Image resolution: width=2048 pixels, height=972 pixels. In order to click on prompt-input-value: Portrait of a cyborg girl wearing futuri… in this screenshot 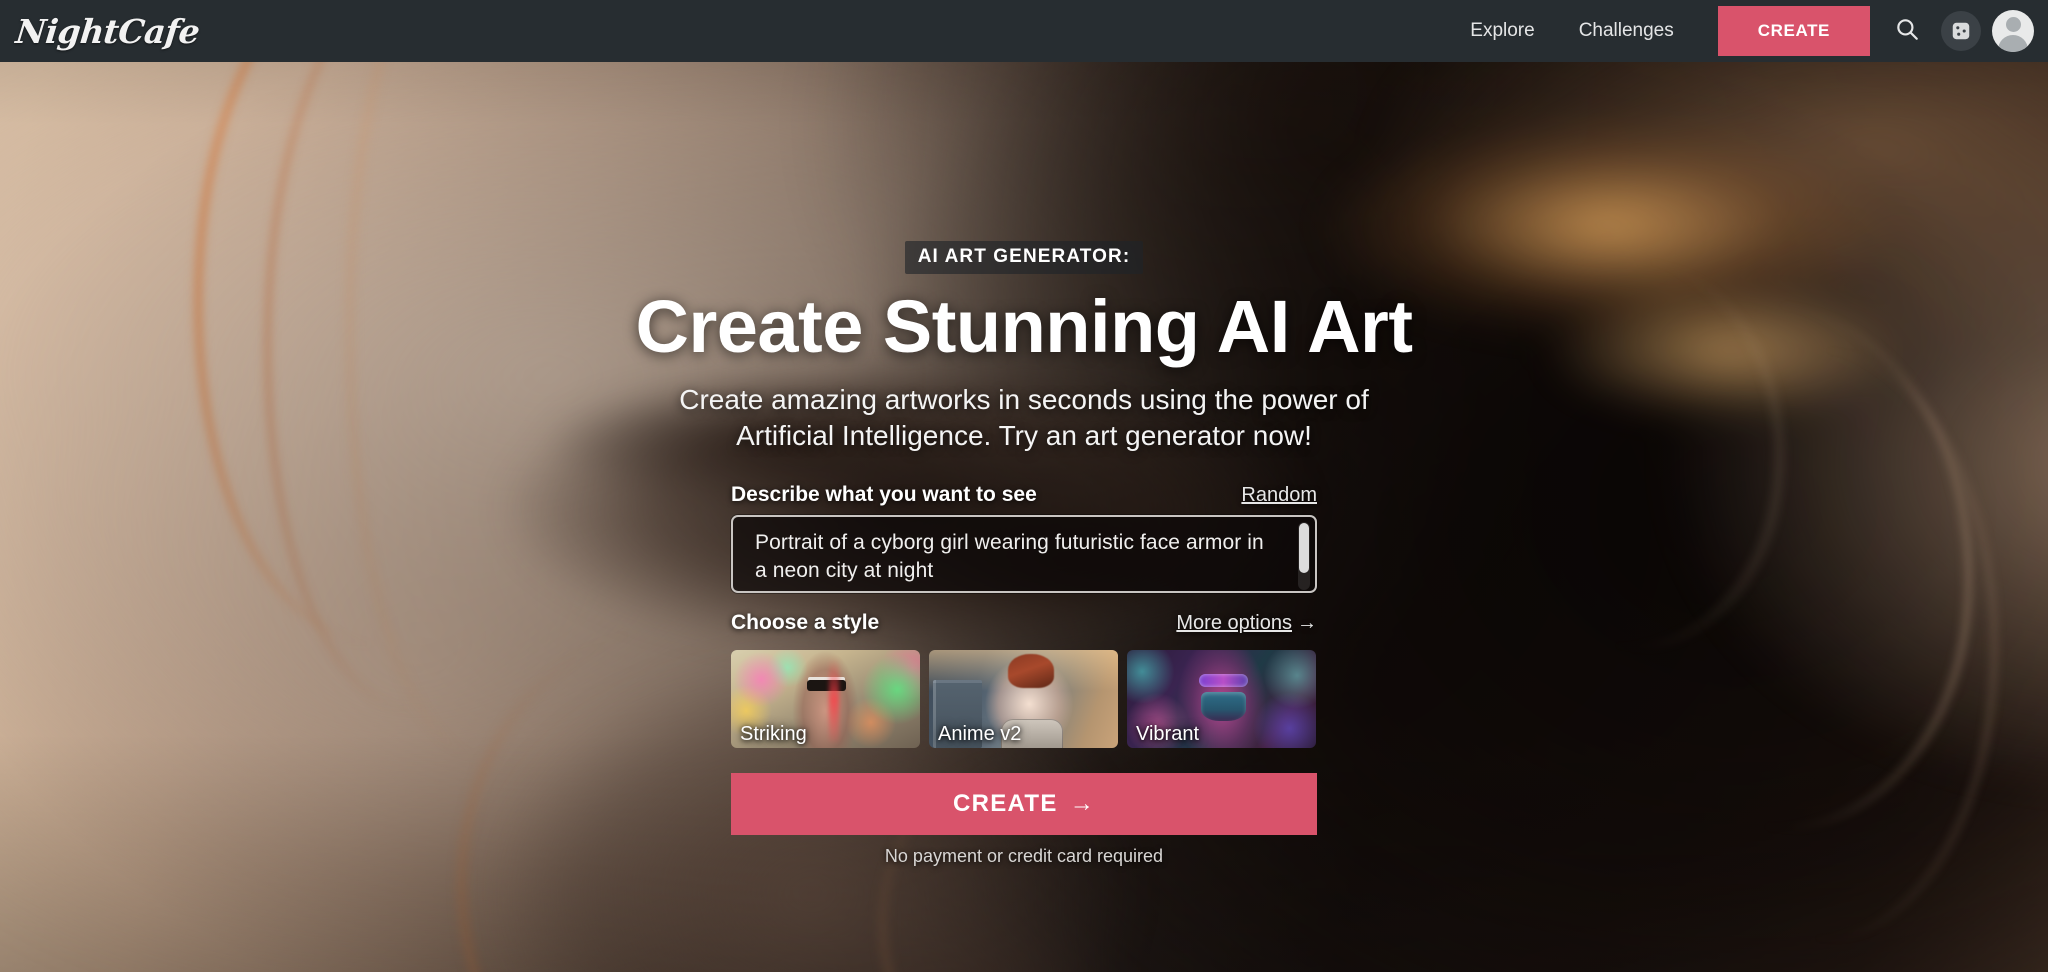, I will do `click(1018, 557)`.